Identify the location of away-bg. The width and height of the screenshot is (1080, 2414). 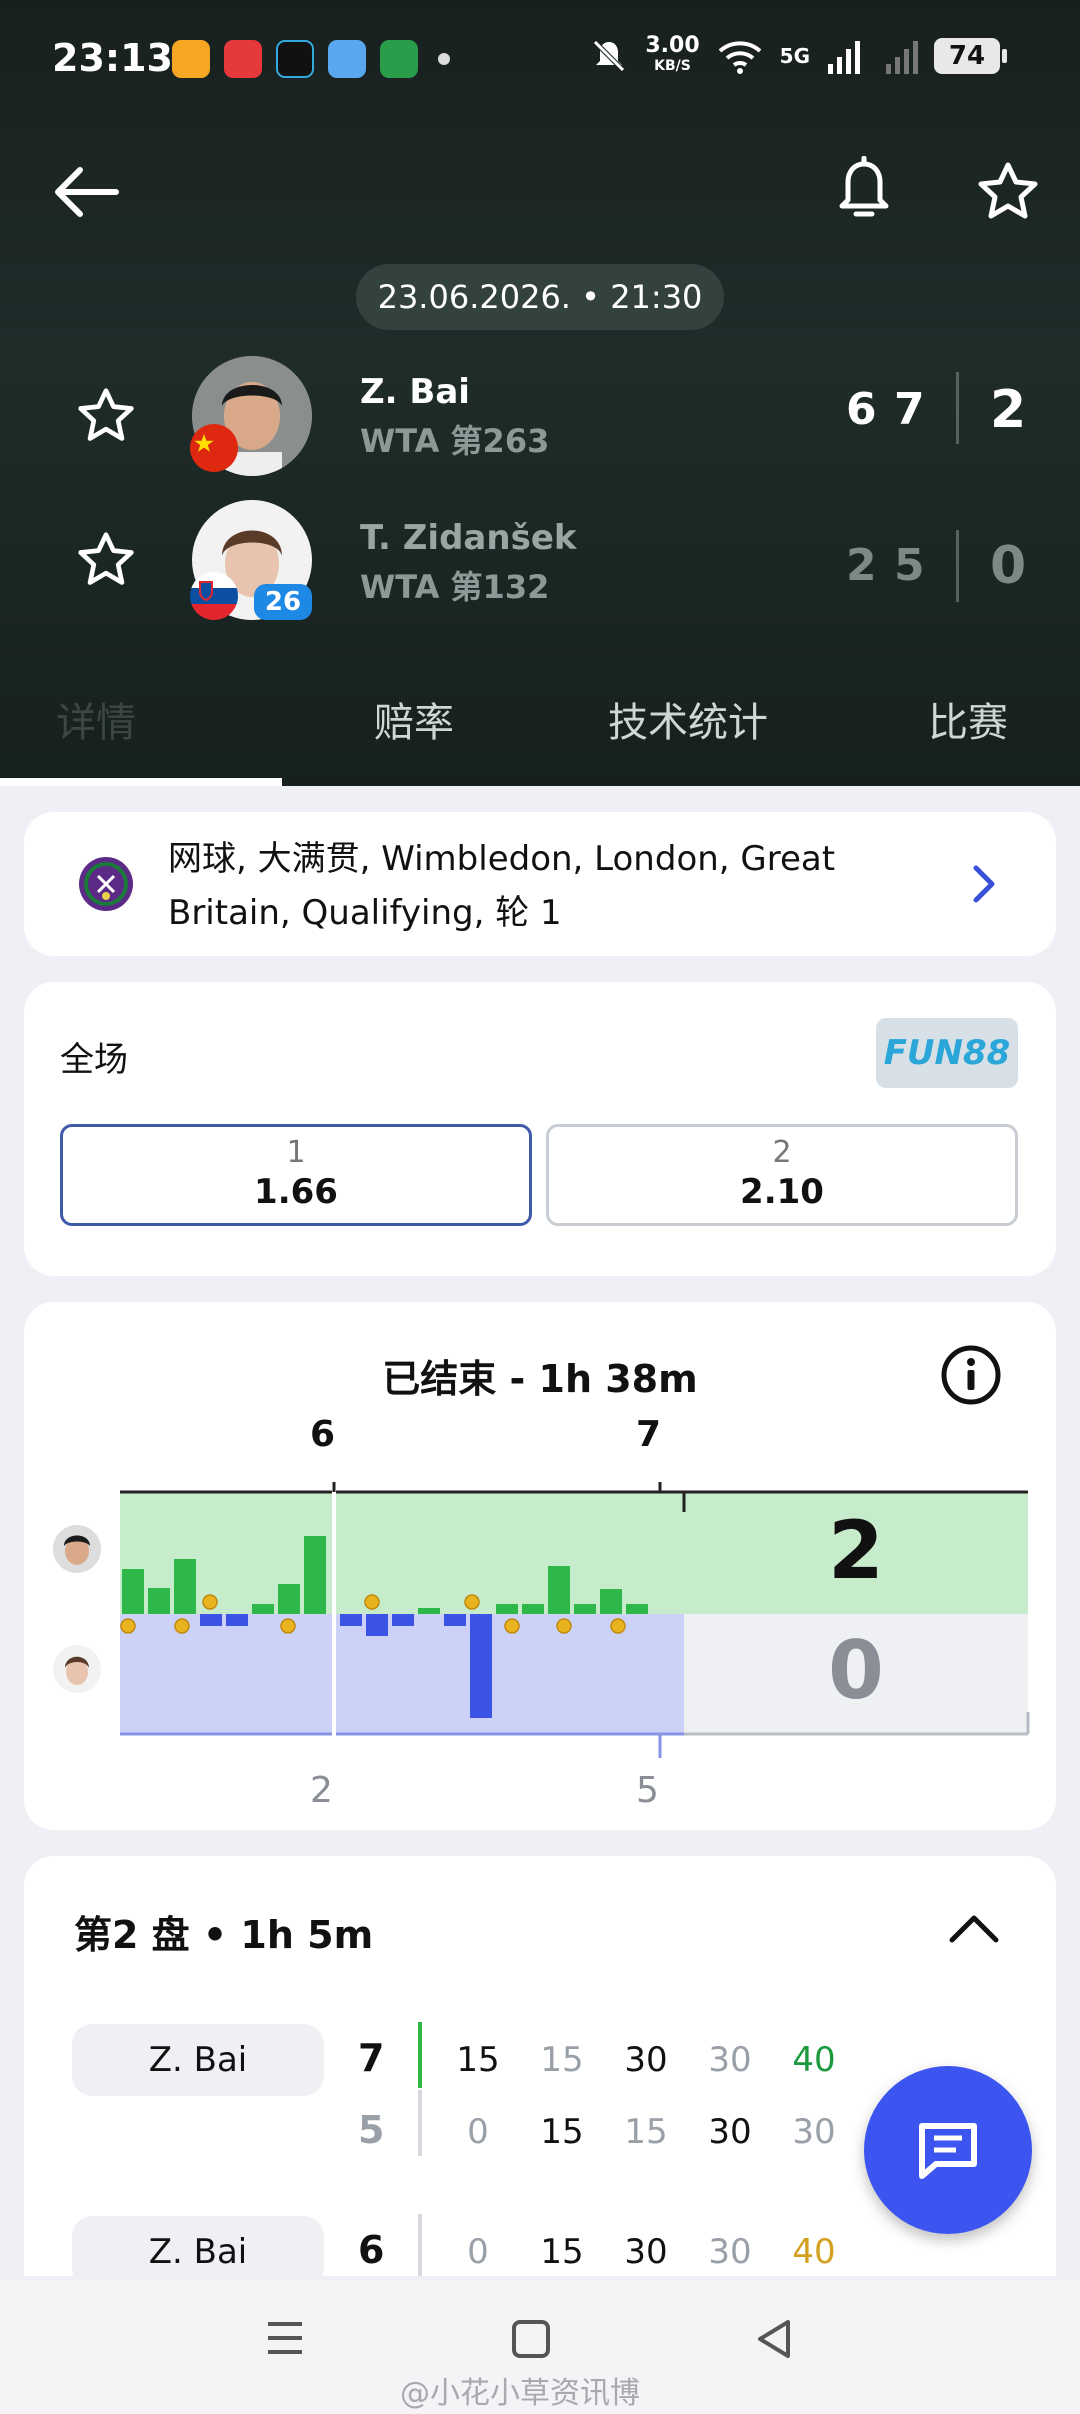
(403, 1674).